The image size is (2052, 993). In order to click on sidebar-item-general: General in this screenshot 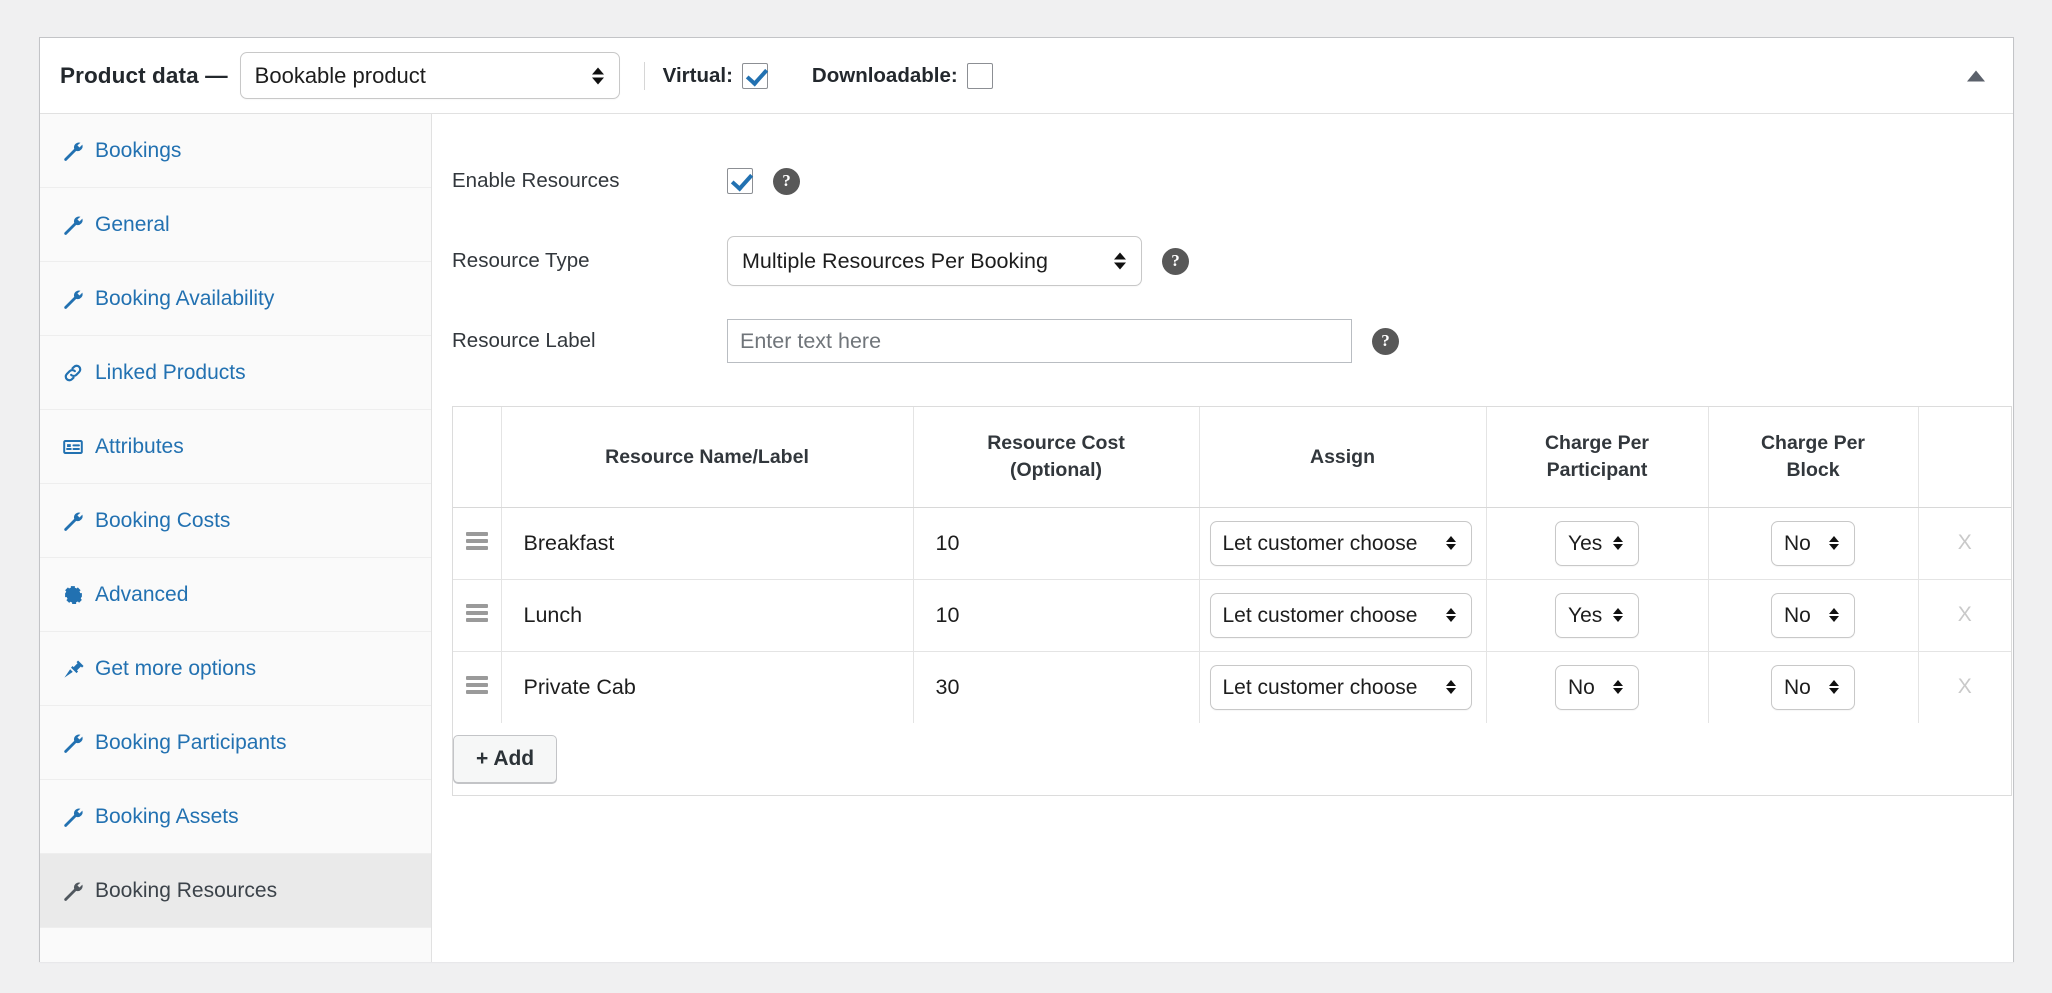, I will do `click(235, 225)`.